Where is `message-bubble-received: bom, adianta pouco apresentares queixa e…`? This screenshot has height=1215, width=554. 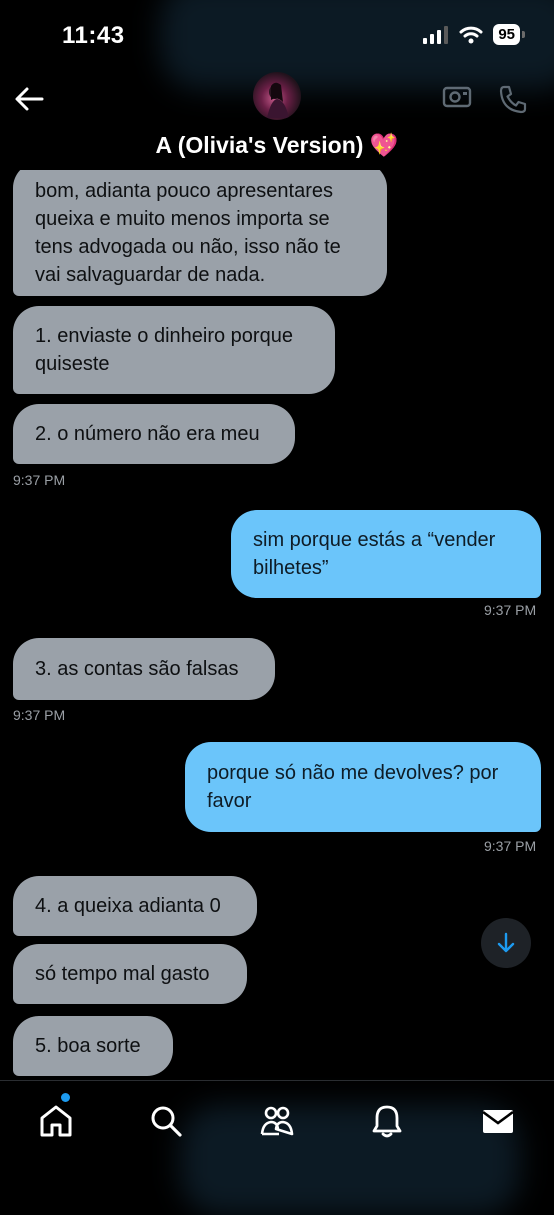
message-bubble-received: bom, adianta pouco apresentares queixa e… is located at coordinates (200, 233).